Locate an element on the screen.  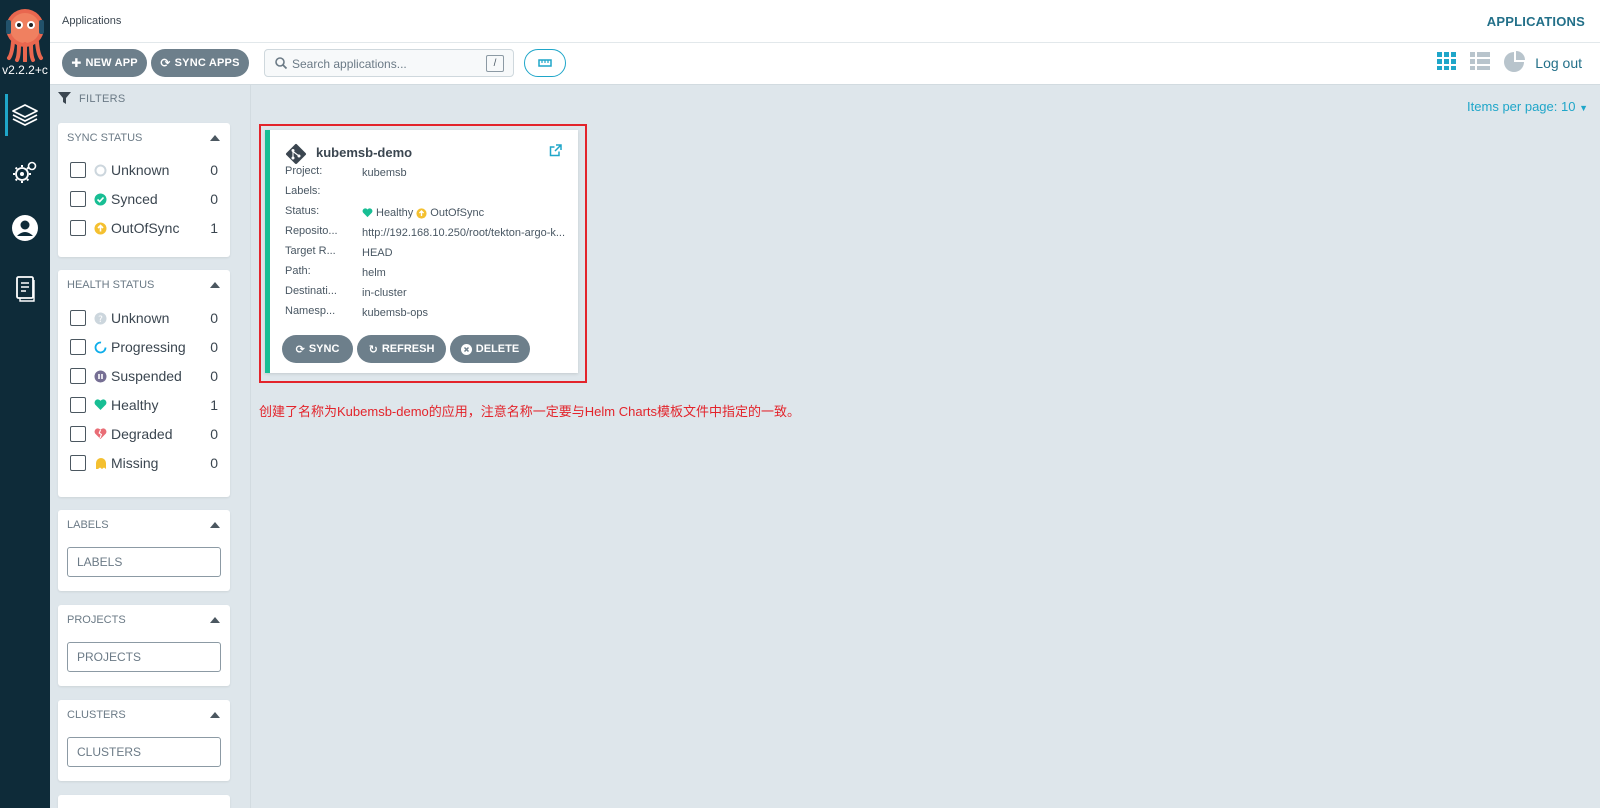
sync-filter-outofsync: OutOfSync 1 is located at coordinates (144, 228).